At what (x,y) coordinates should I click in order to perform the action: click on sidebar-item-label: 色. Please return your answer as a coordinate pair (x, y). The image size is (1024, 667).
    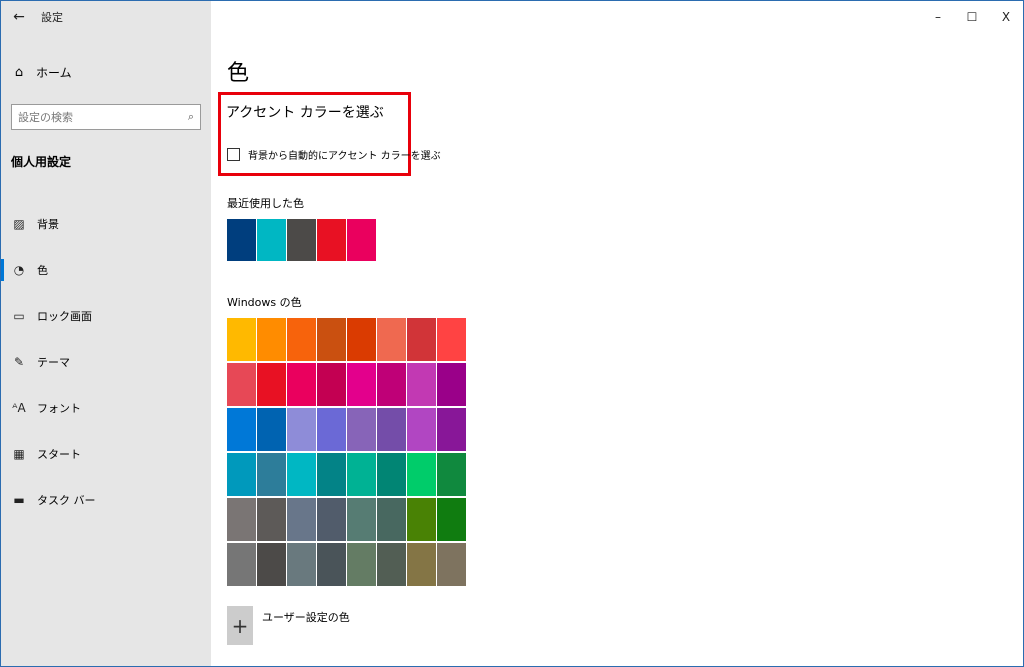
    Looking at the image, I should click on (42, 270).